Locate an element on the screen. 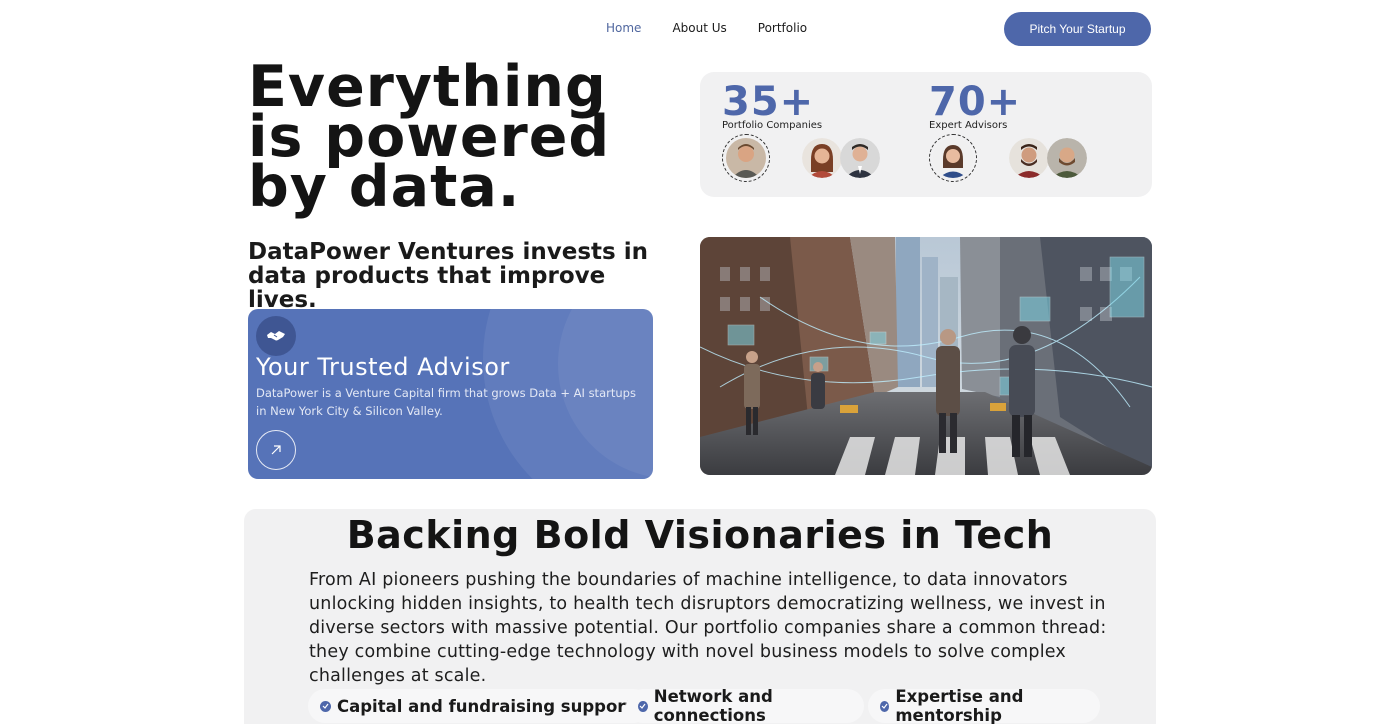 The image size is (1400, 724). city-data-image is located at coordinates (926, 356).